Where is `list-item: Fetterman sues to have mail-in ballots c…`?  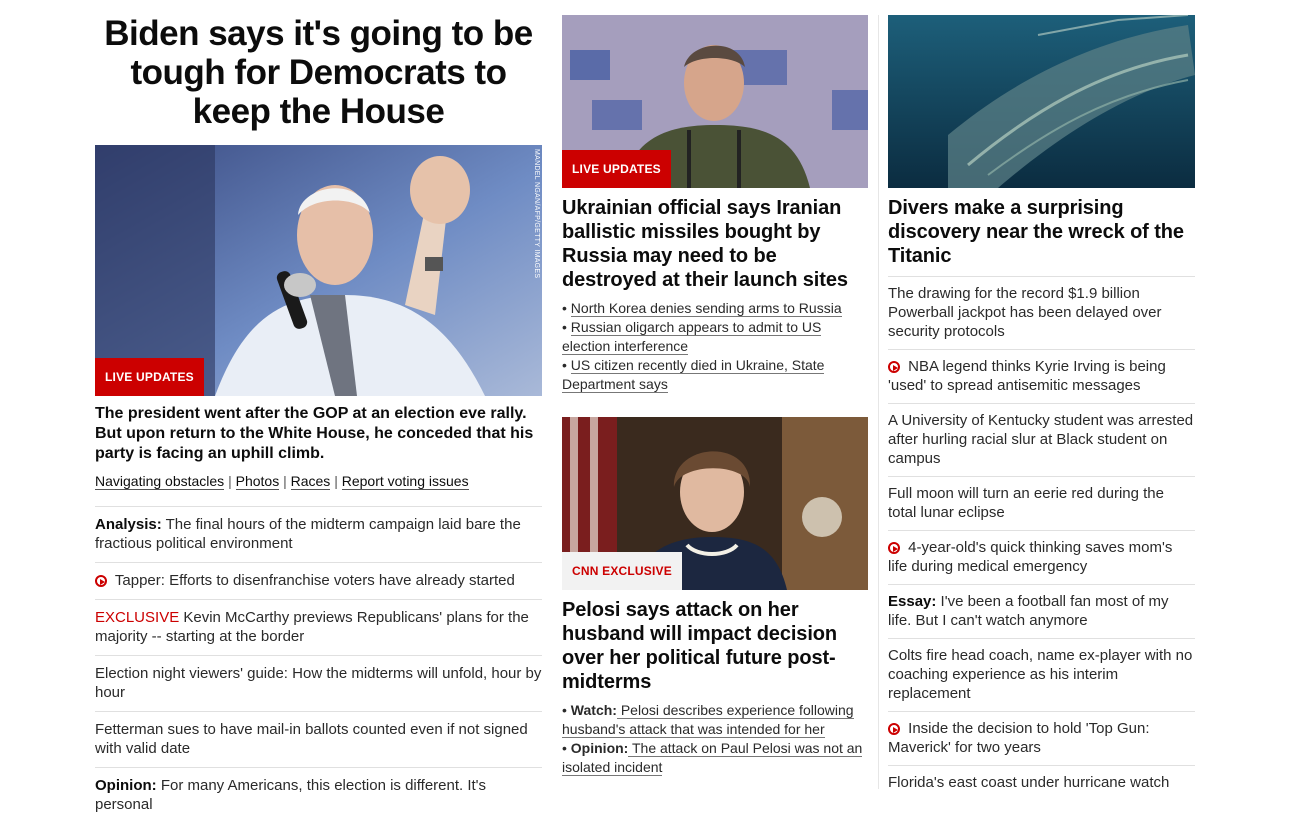
list-item: Fetterman sues to have mail-in ballots c… is located at coordinates (318, 739).